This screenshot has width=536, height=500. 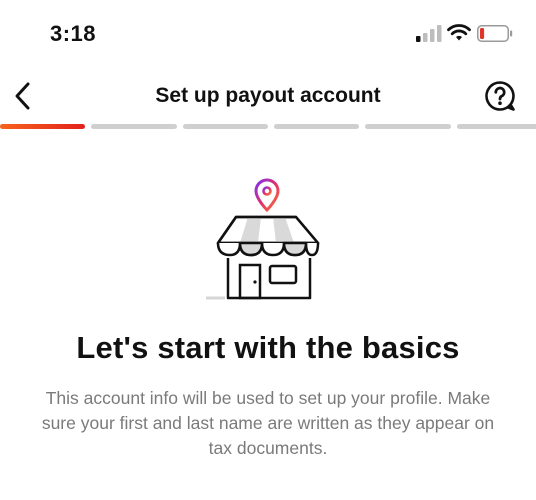 What do you see at coordinates (268, 347) in the screenshot?
I see `onboarding-heading: Let's start with the basics` at bounding box center [268, 347].